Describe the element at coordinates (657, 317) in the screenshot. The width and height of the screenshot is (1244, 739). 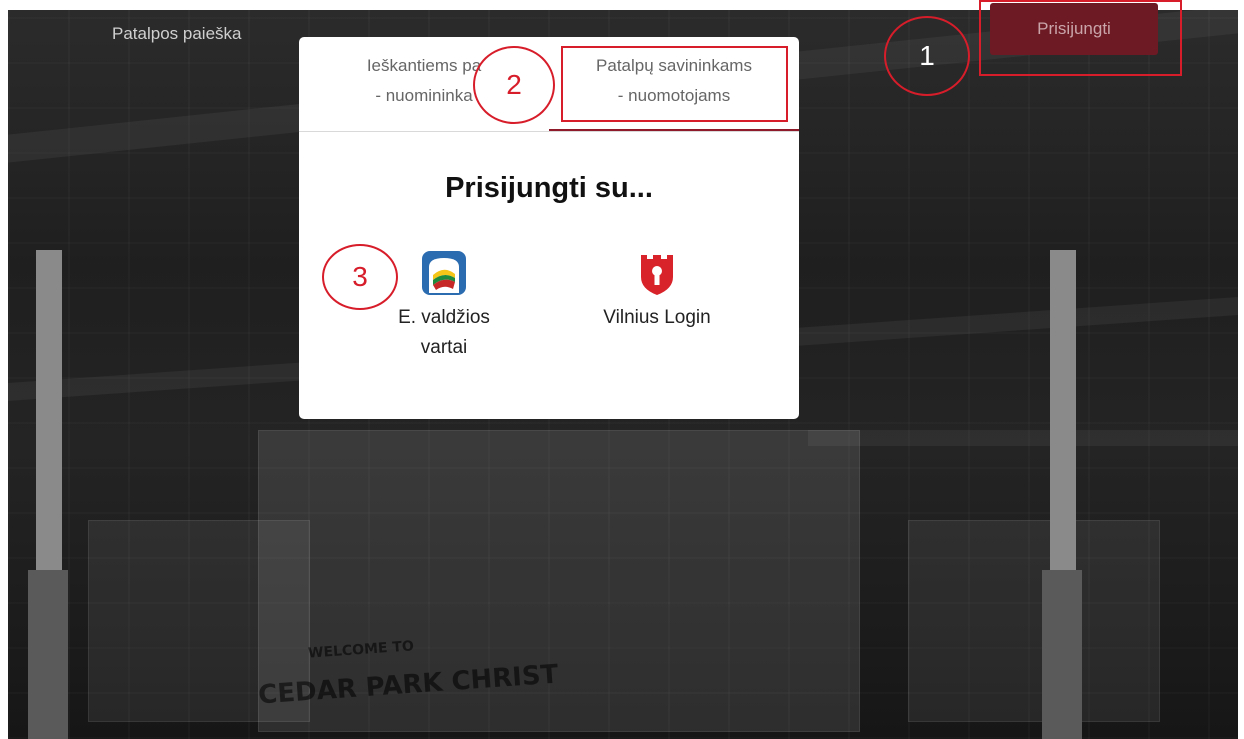
I see `provider-label: Vilnius Login` at that location.